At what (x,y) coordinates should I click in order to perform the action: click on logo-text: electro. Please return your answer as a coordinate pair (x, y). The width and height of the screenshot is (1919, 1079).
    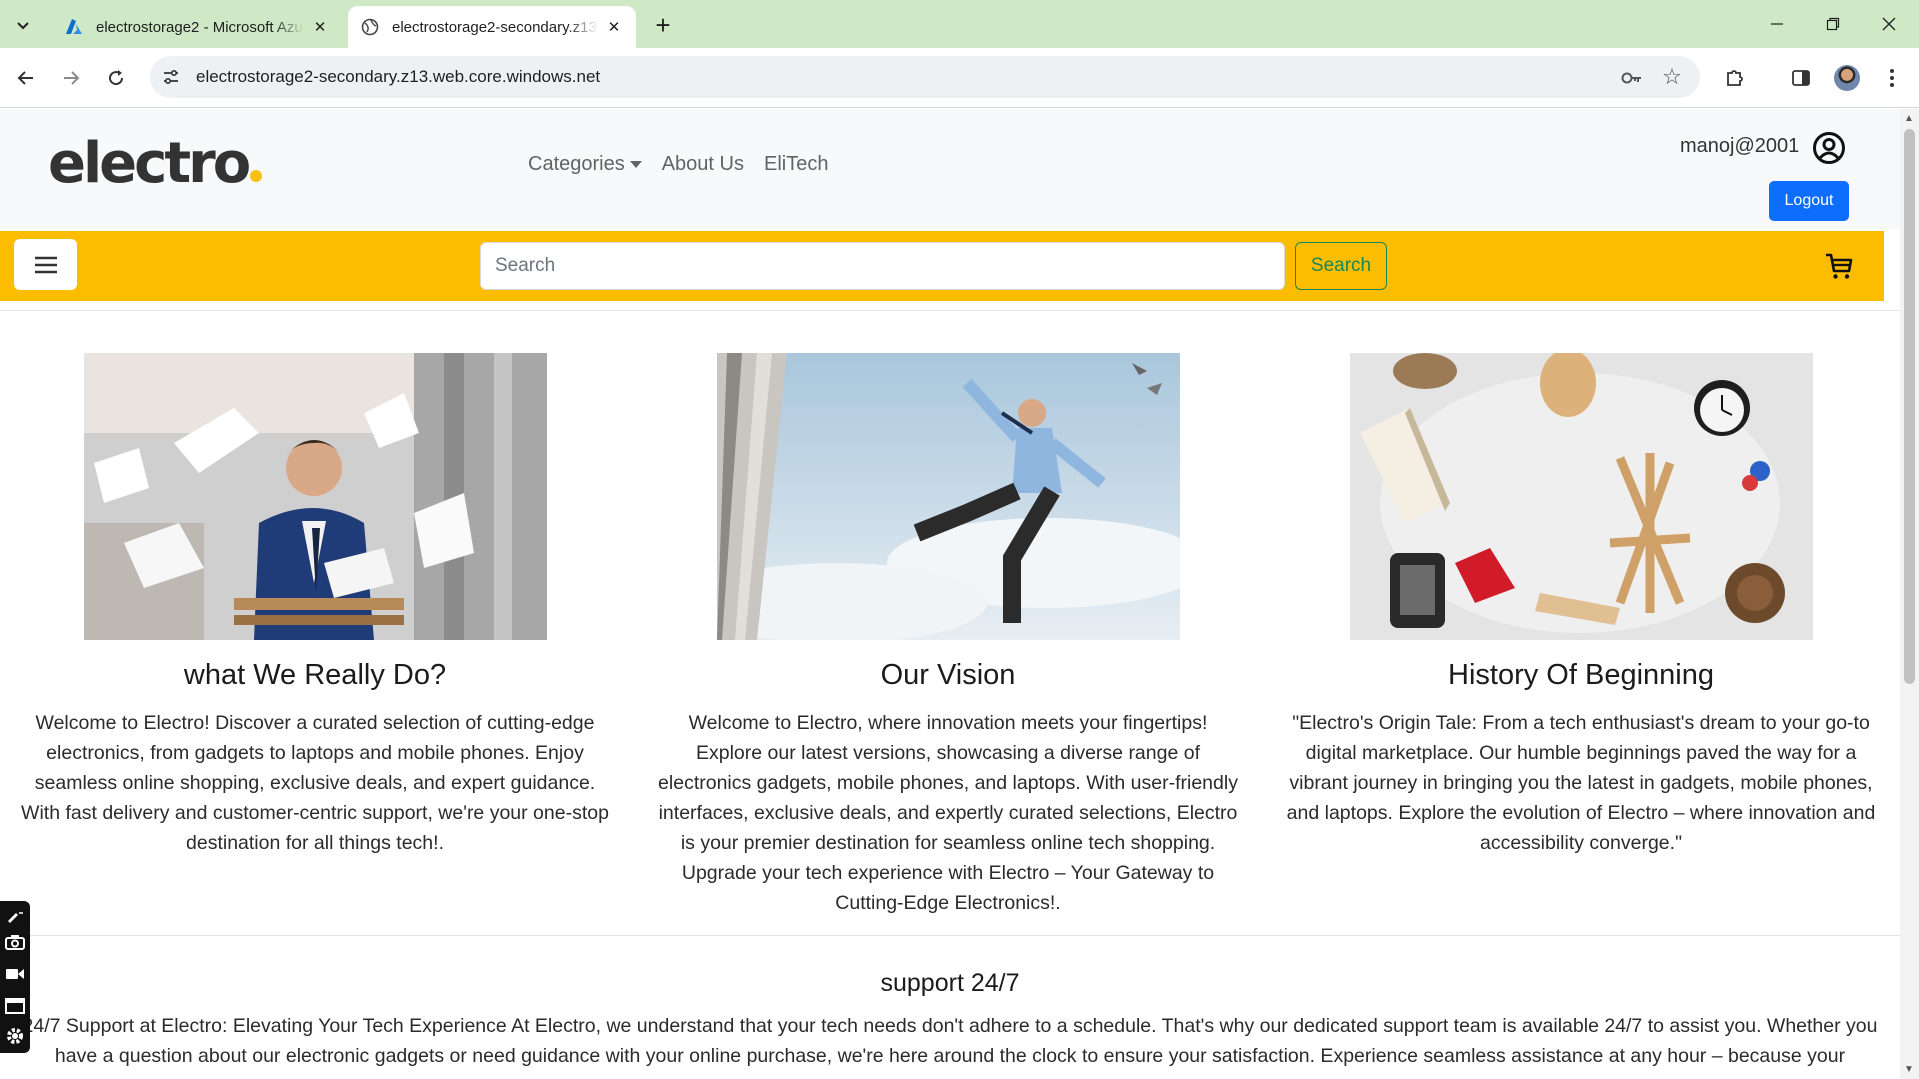
    Looking at the image, I should click on (149, 163).